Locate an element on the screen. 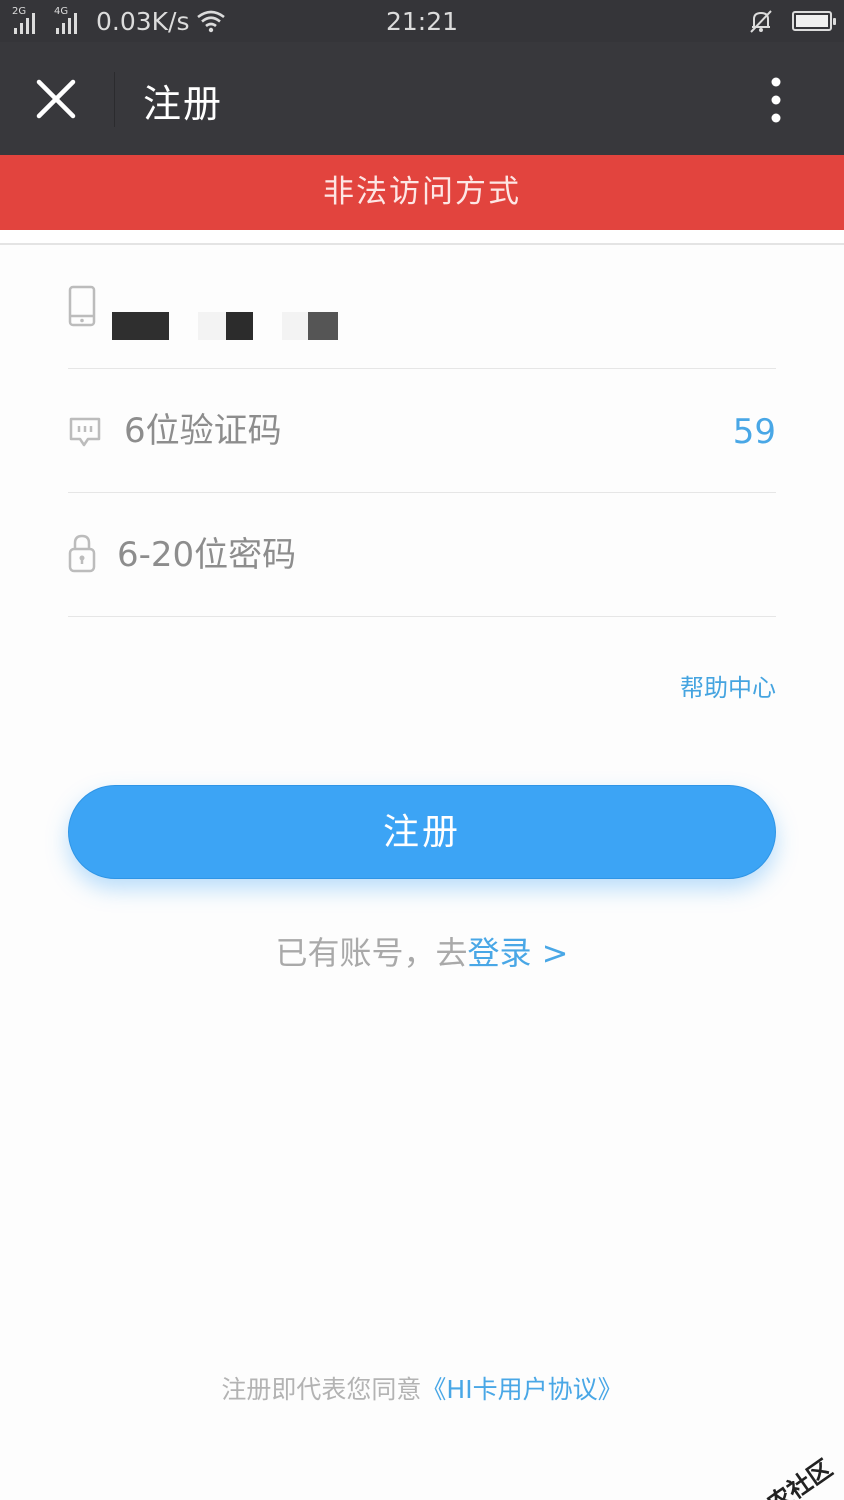  phone-input is located at coordinates (362, 307).